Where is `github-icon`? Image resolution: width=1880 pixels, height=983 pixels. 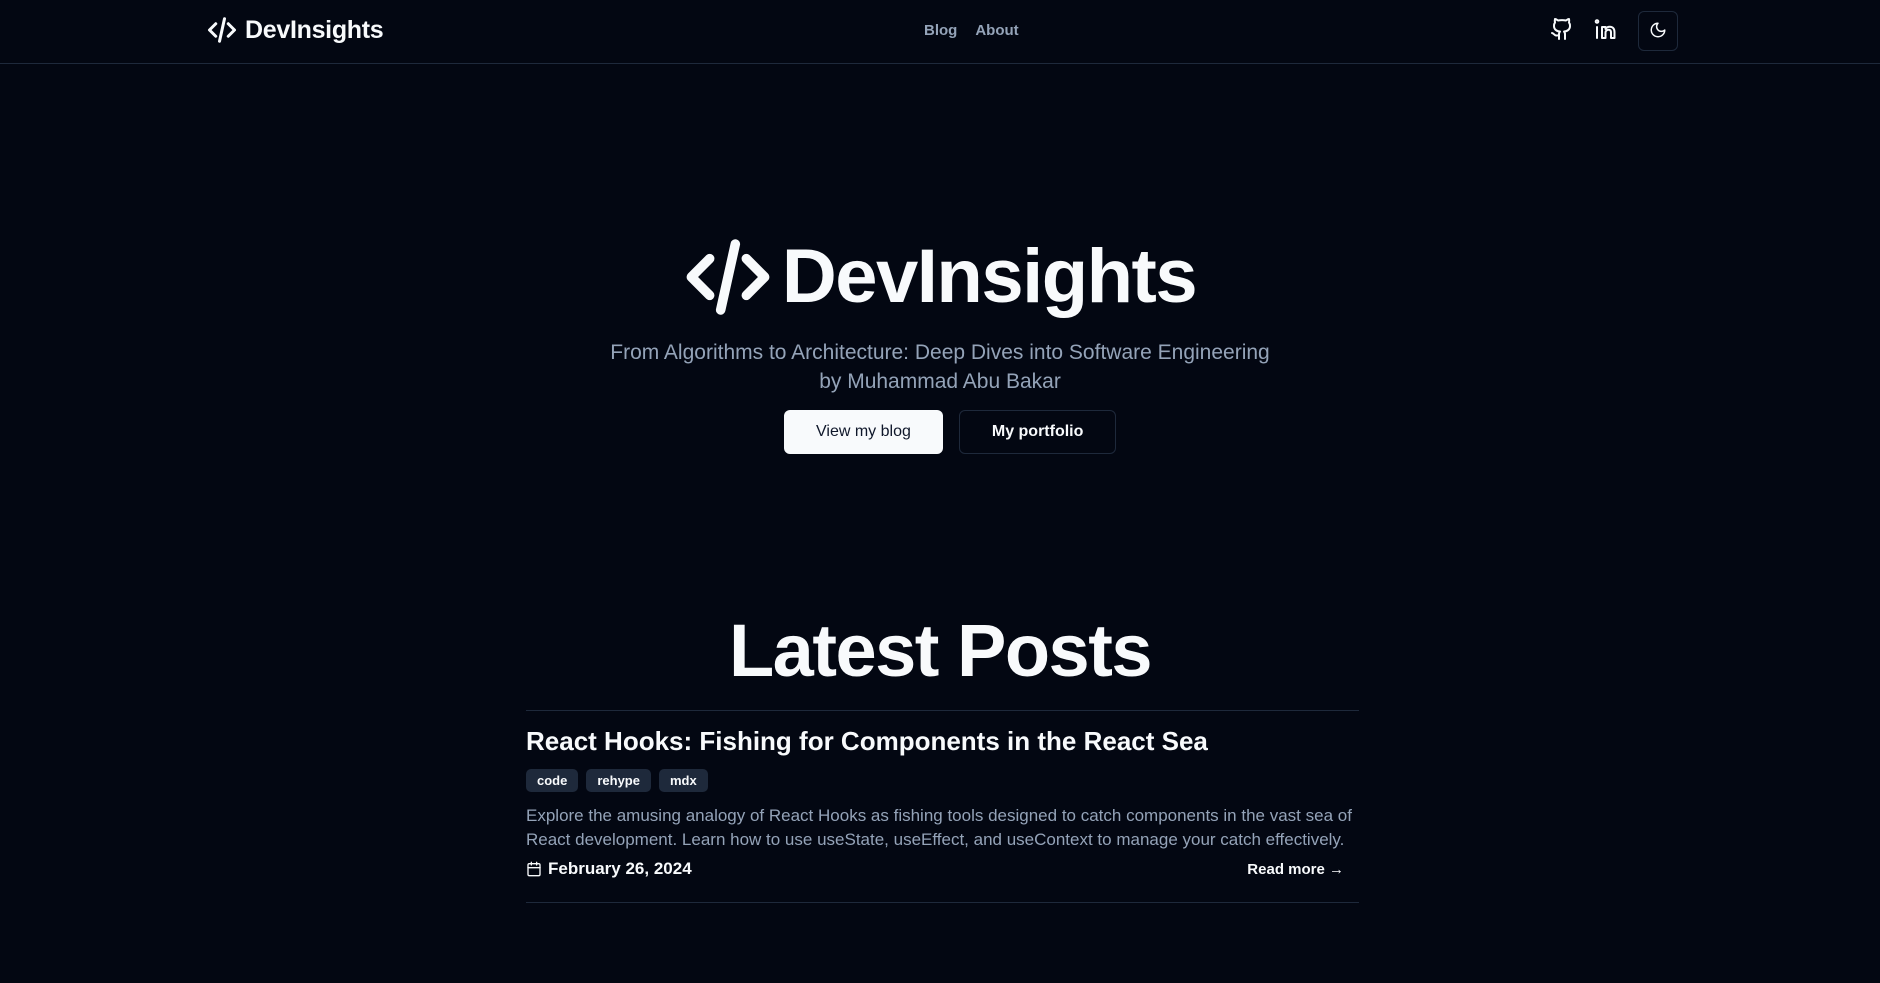 github-icon is located at coordinates (1562, 31).